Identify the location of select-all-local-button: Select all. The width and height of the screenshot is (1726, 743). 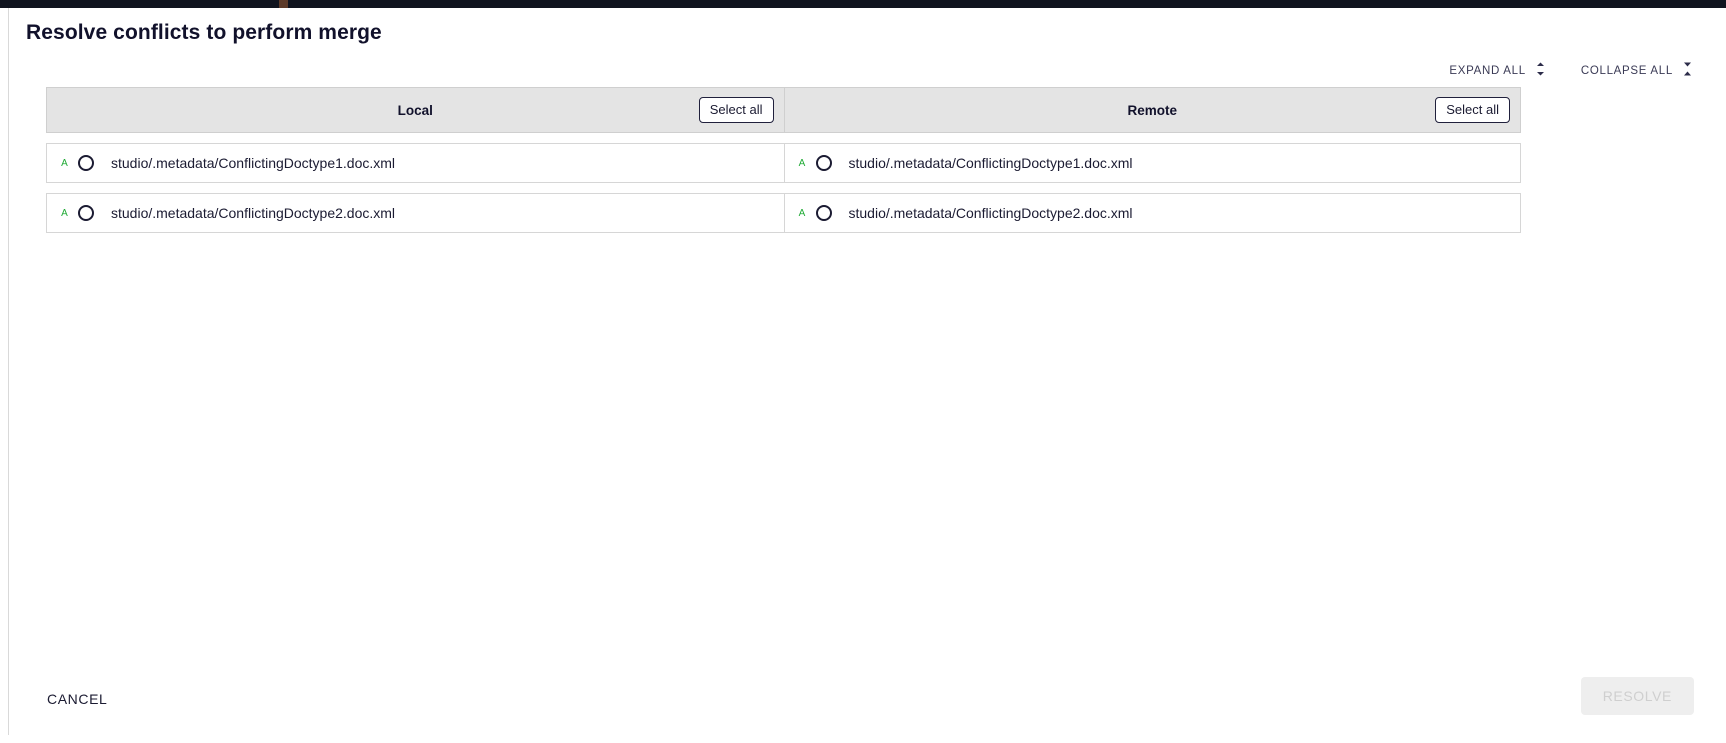
(736, 110).